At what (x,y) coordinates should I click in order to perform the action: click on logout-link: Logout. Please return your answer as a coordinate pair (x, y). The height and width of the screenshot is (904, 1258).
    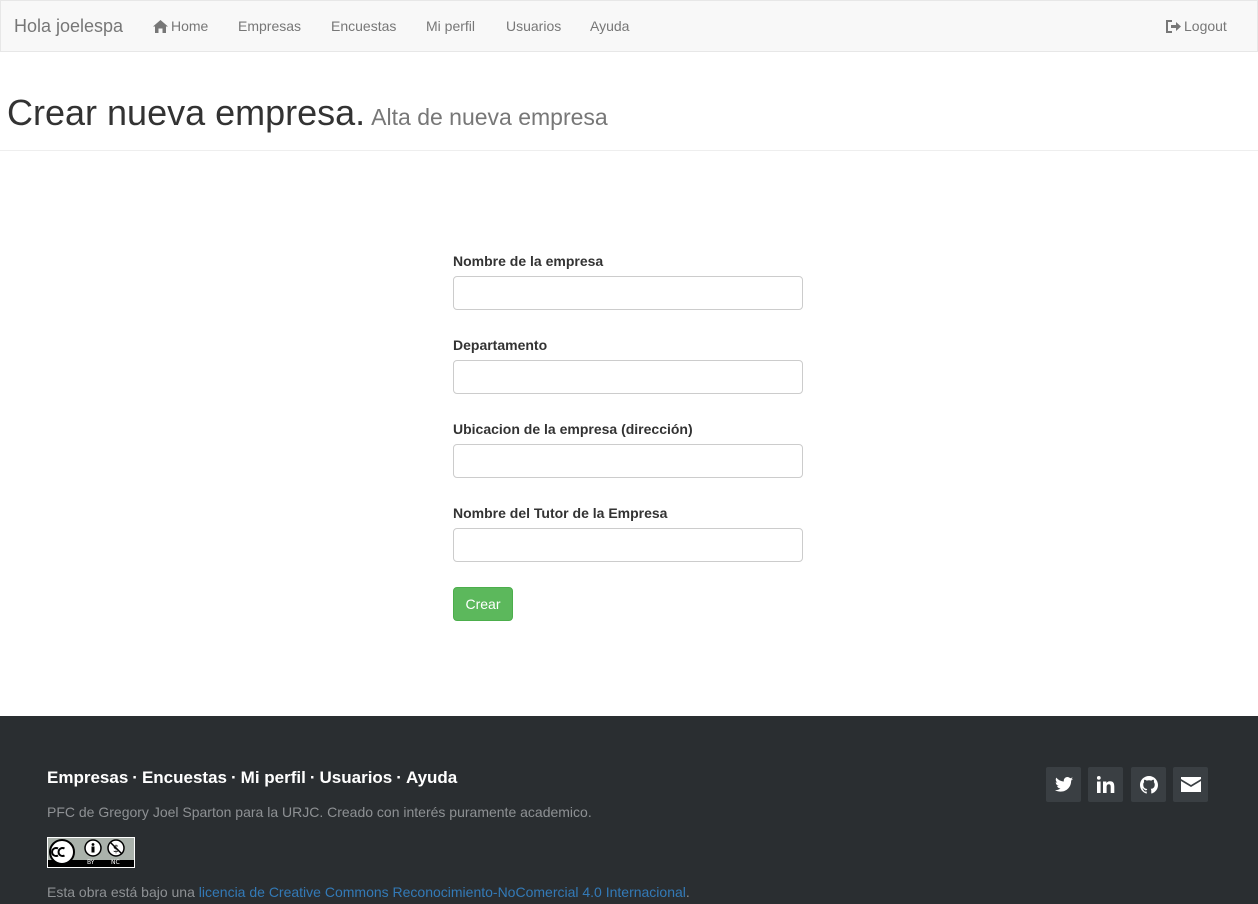
    Looking at the image, I should click on (1196, 26).